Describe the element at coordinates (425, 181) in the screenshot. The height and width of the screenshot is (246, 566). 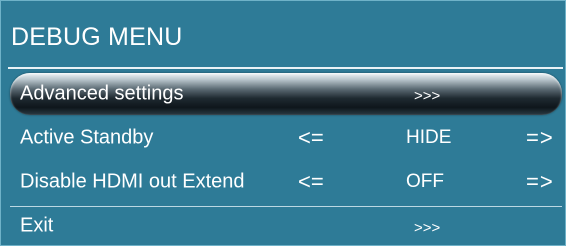
I see `option-value: OFF` at that location.